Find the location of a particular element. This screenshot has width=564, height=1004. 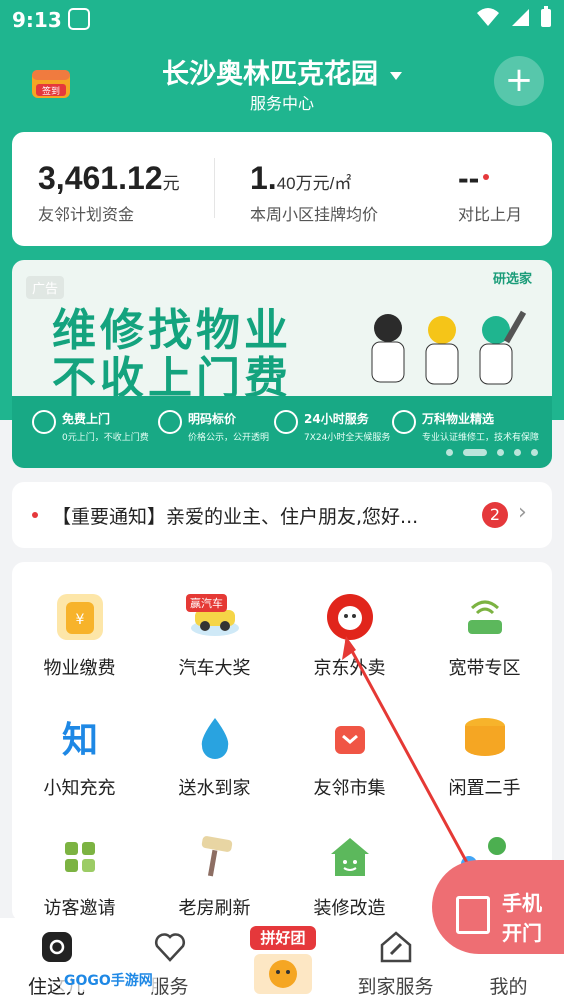

door-icon is located at coordinates (473, 915).